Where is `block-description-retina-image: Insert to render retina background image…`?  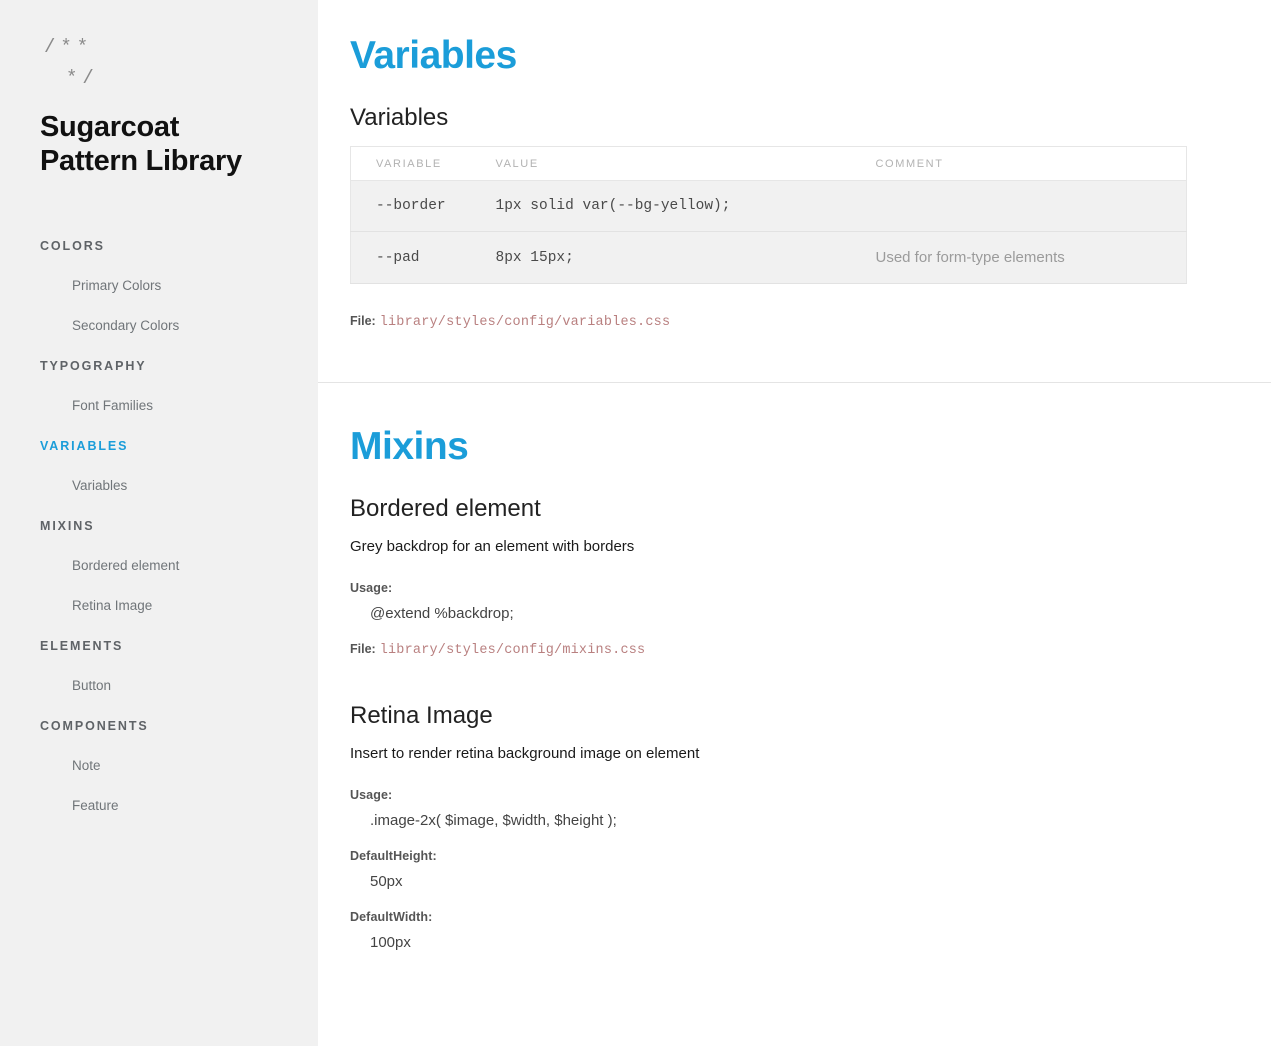 block-description-retina-image: Insert to render retina background image… is located at coordinates (525, 753).